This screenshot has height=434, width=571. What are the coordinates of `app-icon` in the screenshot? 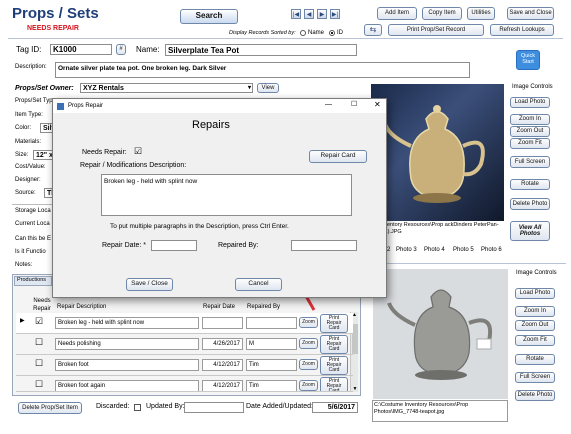 It's located at (60, 106).